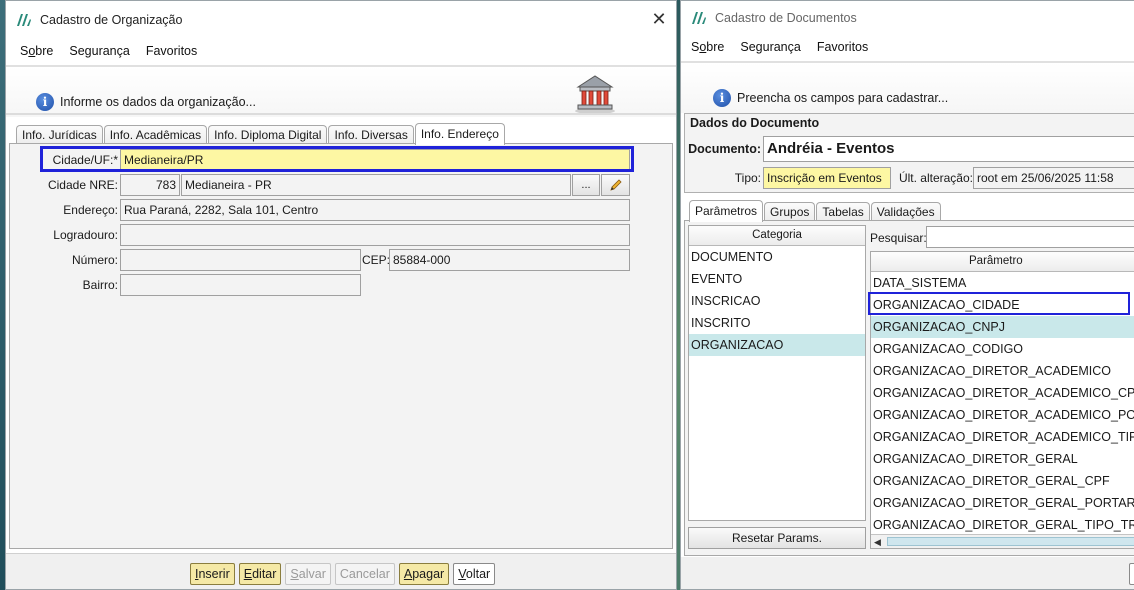 The height and width of the screenshot is (590, 1134). What do you see at coordinates (777, 257) in the screenshot?
I see `category-item: DOCUMENTO` at bounding box center [777, 257].